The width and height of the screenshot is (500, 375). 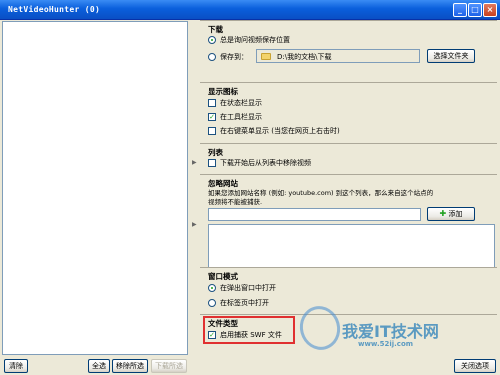 I want to click on remove-after-label: 下载开始后从列表中移除视频, so click(x=265, y=163).